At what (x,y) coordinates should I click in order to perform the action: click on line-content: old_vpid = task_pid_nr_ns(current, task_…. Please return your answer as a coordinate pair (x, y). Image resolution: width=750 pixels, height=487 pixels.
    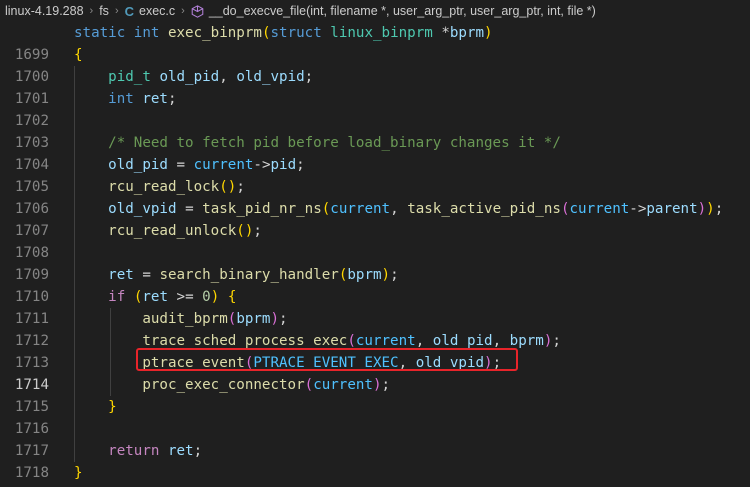
    Looking at the image, I should click on (416, 209).